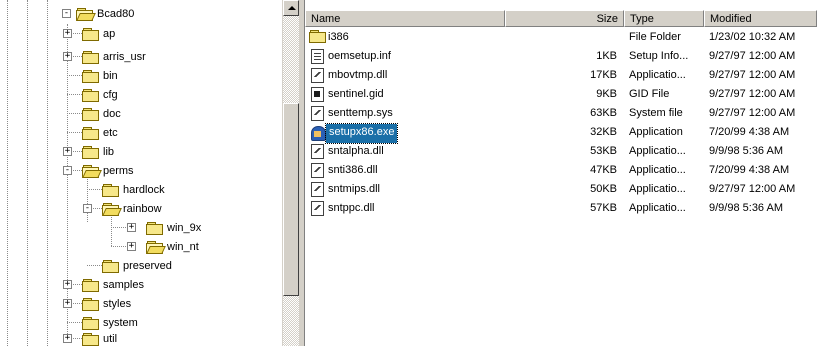  I want to click on scroll-up-button, so click(291, 8).